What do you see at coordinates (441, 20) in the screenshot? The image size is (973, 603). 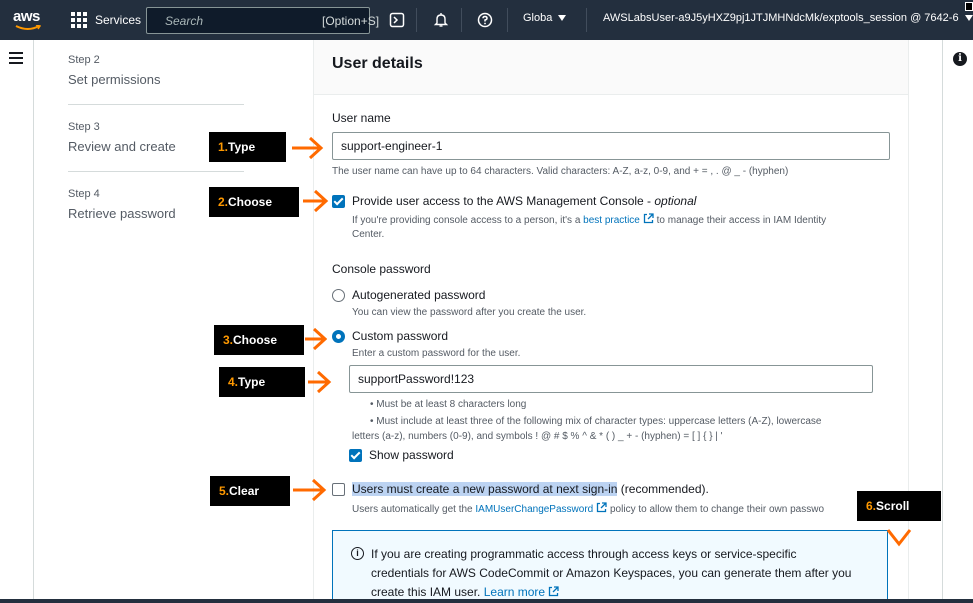 I see `notifications-bell-icon` at bounding box center [441, 20].